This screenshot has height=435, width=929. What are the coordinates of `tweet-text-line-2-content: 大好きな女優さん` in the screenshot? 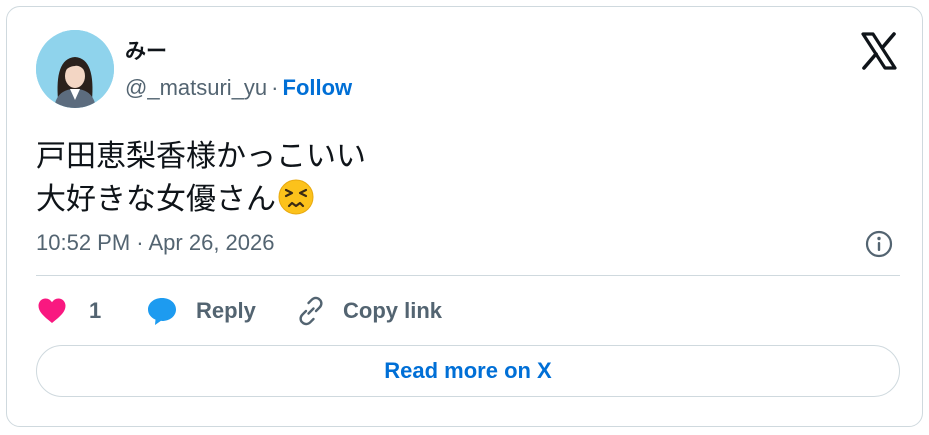 It's located at (156, 199).